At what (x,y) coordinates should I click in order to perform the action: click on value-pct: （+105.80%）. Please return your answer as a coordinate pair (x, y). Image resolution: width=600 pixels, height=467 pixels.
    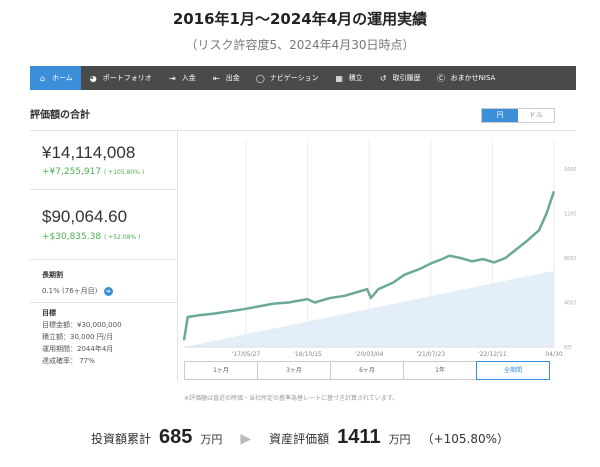
    Looking at the image, I should click on (465, 439).